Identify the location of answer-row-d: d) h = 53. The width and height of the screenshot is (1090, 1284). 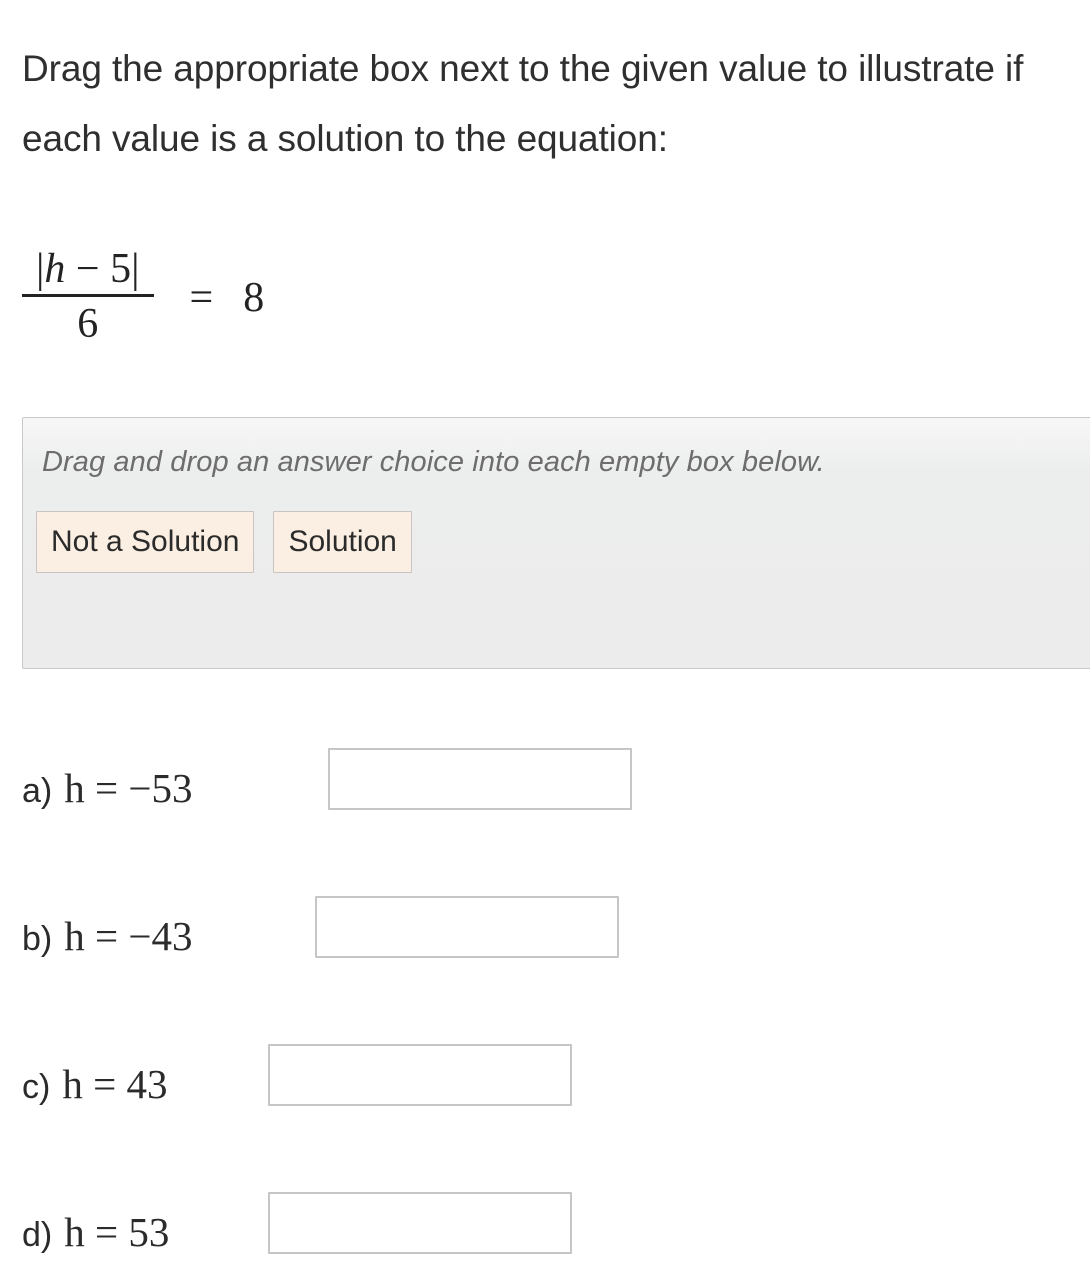
(545, 1210).